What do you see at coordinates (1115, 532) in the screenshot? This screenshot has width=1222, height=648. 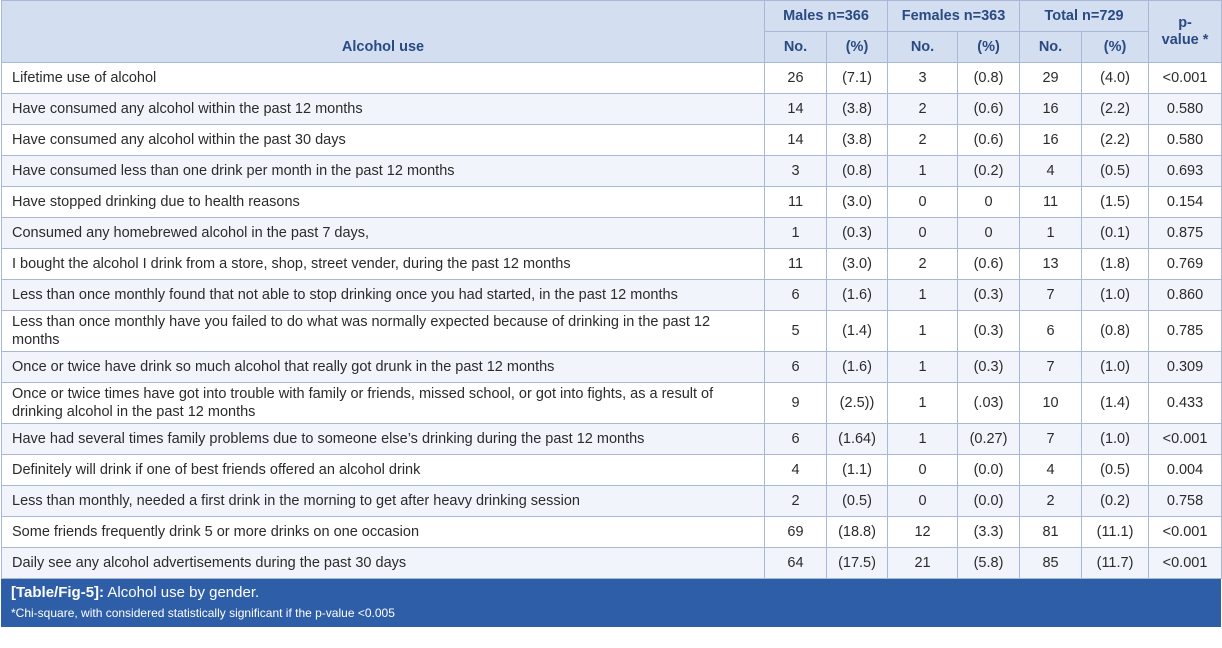 I see `cell-total-pct: (11.1)` at bounding box center [1115, 532].